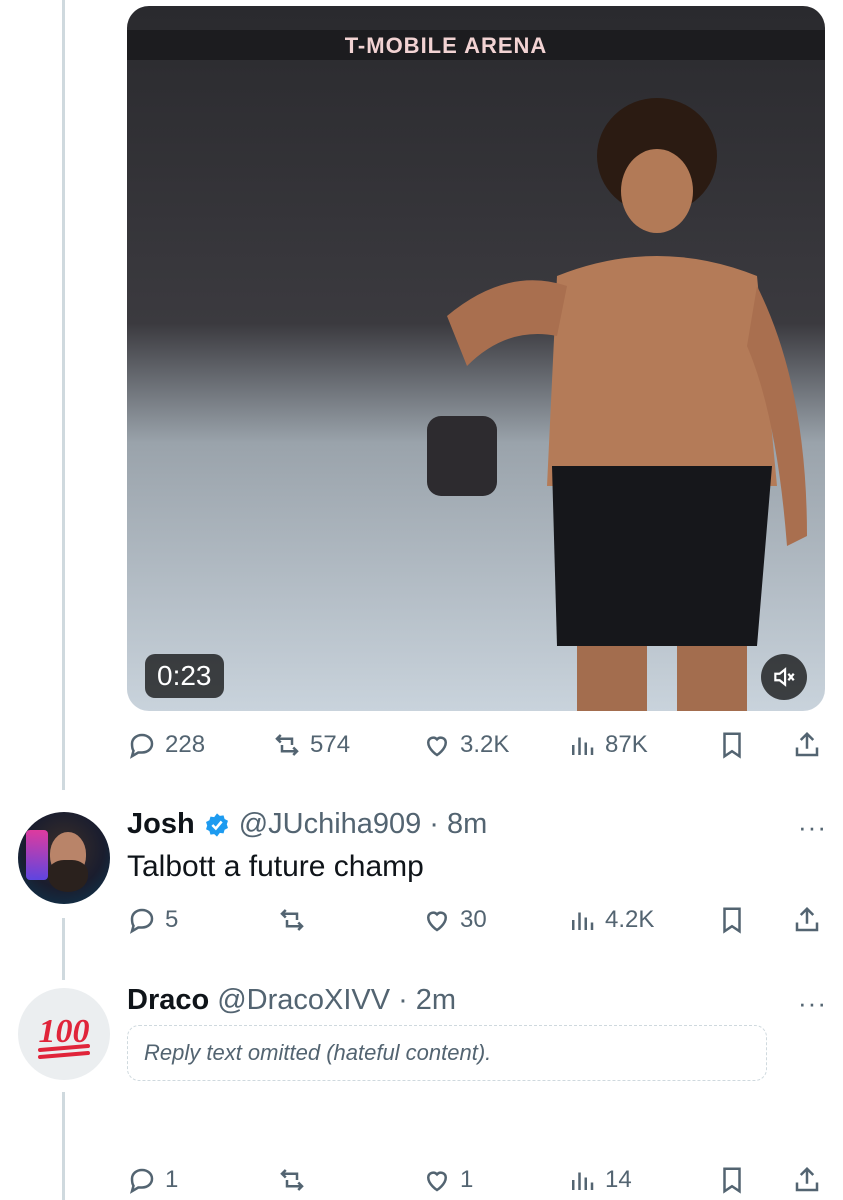  I want to click on like-count: 30, so click(473, 919).